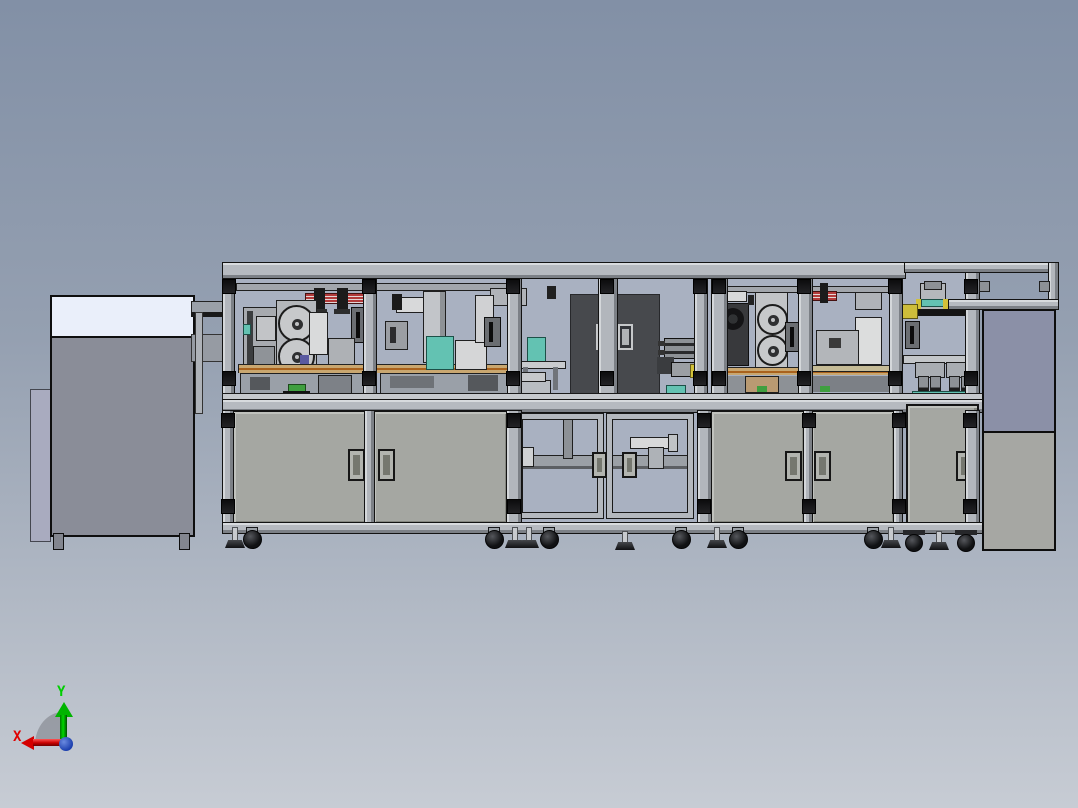 The height and width of the screenshot is (808, 1078). Describe the element at coordinates (369, 467) in the screenshot. I see `frame-post` at that location.